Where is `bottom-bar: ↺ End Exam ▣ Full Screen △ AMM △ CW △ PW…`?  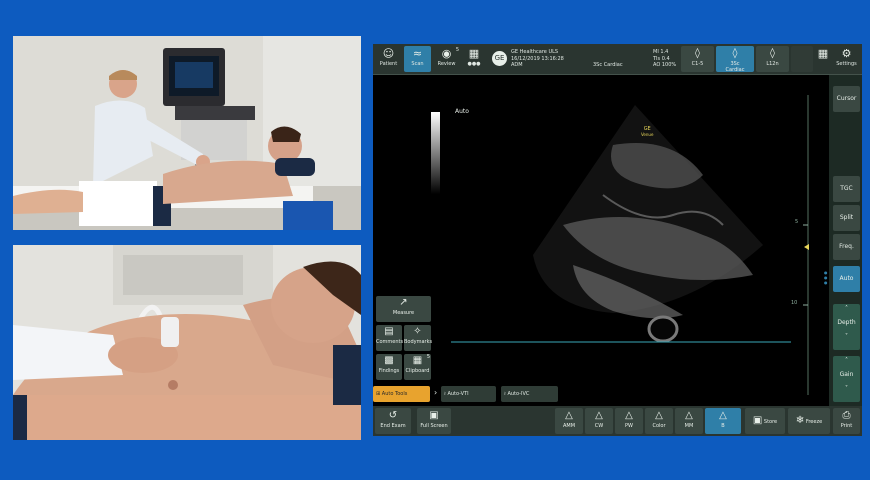
bottom-bar: ↺ End Exam ▣ Full Screen △ AMM △ CW △ PW… is located at coordinates (617, 421).